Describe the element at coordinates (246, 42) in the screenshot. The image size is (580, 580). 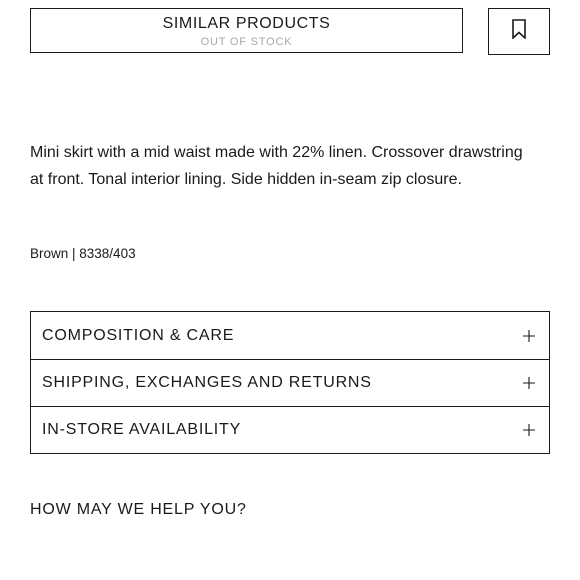
I see `stock-status-label: OUT OF STOCK` at that location.